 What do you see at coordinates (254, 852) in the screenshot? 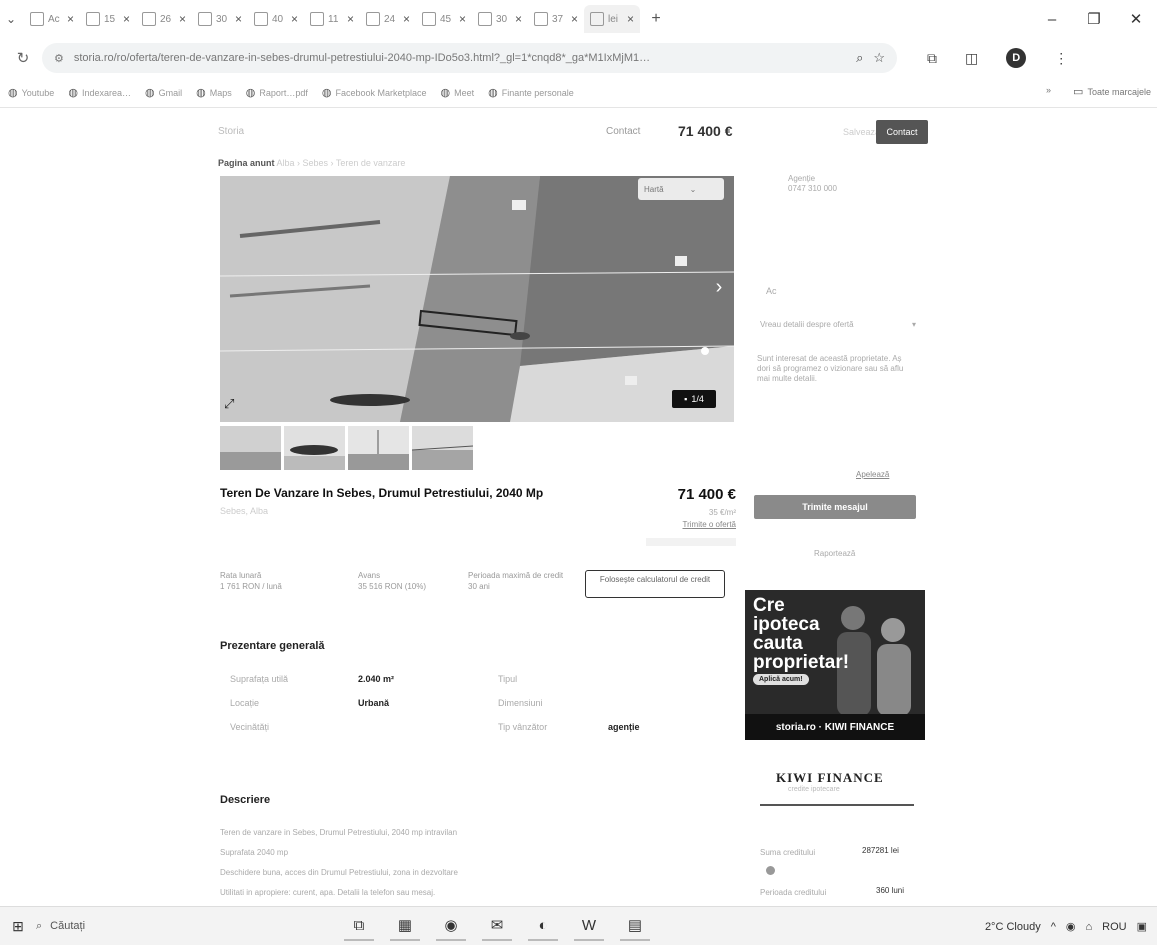
I see `description-line: Suprafata 2040 mp` at bounding box center [254, 852].